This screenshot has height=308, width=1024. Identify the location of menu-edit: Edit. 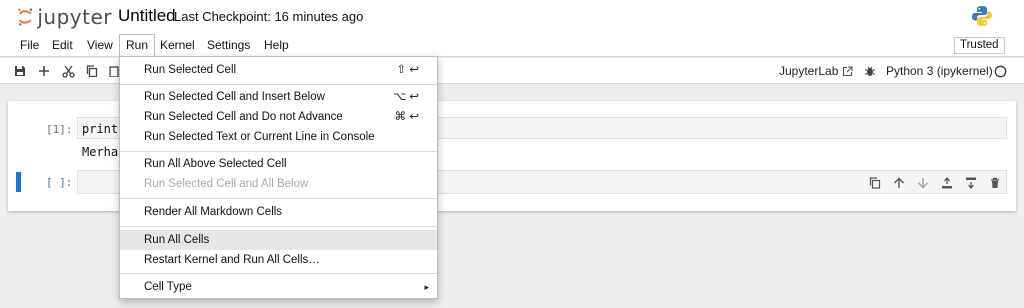
(62, 45).